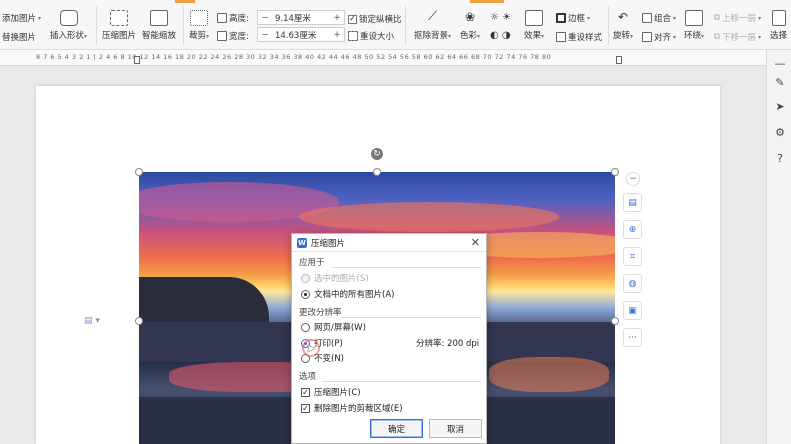 Image resolution: width=791 pixels, height=444 pixels. What do you see at coordinates (561, 37) in the screenshot?
I see `reset-style-icon` at bounding box center [561, 37].